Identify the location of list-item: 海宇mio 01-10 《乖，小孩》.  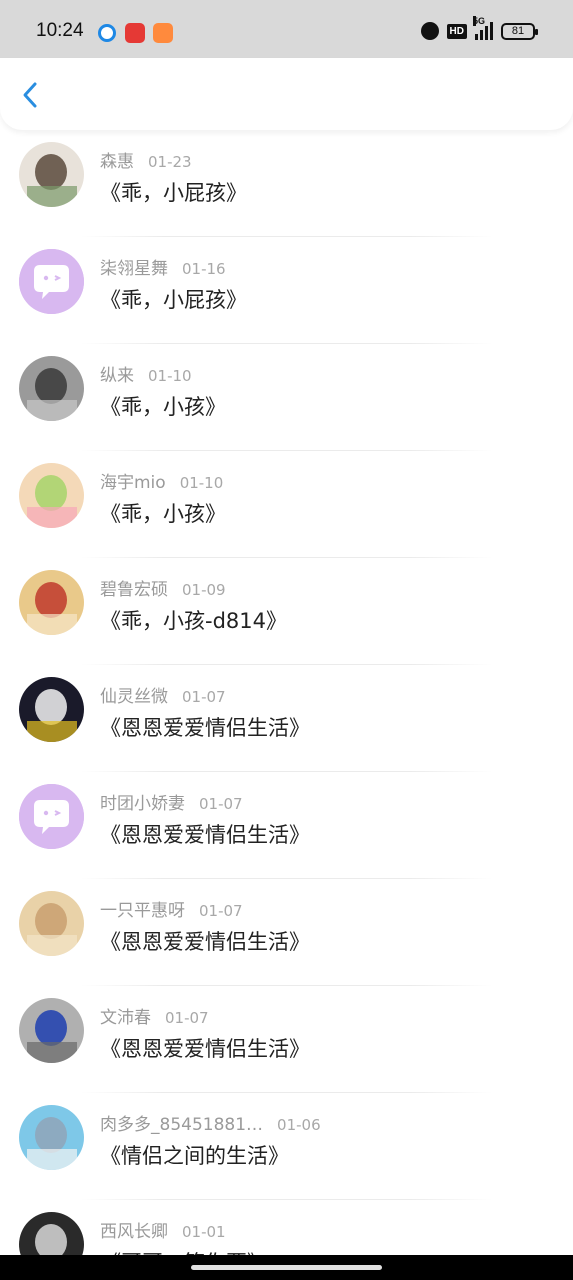
(286, 504).